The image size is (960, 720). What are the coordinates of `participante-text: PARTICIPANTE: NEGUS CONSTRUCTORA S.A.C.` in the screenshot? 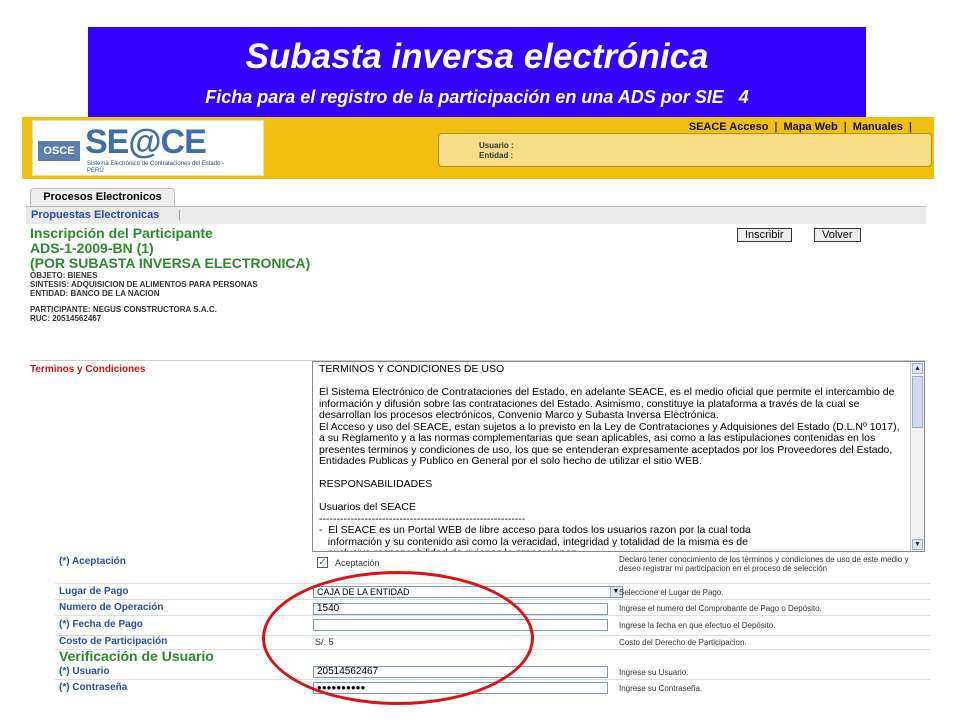 It's located at (123, 309).